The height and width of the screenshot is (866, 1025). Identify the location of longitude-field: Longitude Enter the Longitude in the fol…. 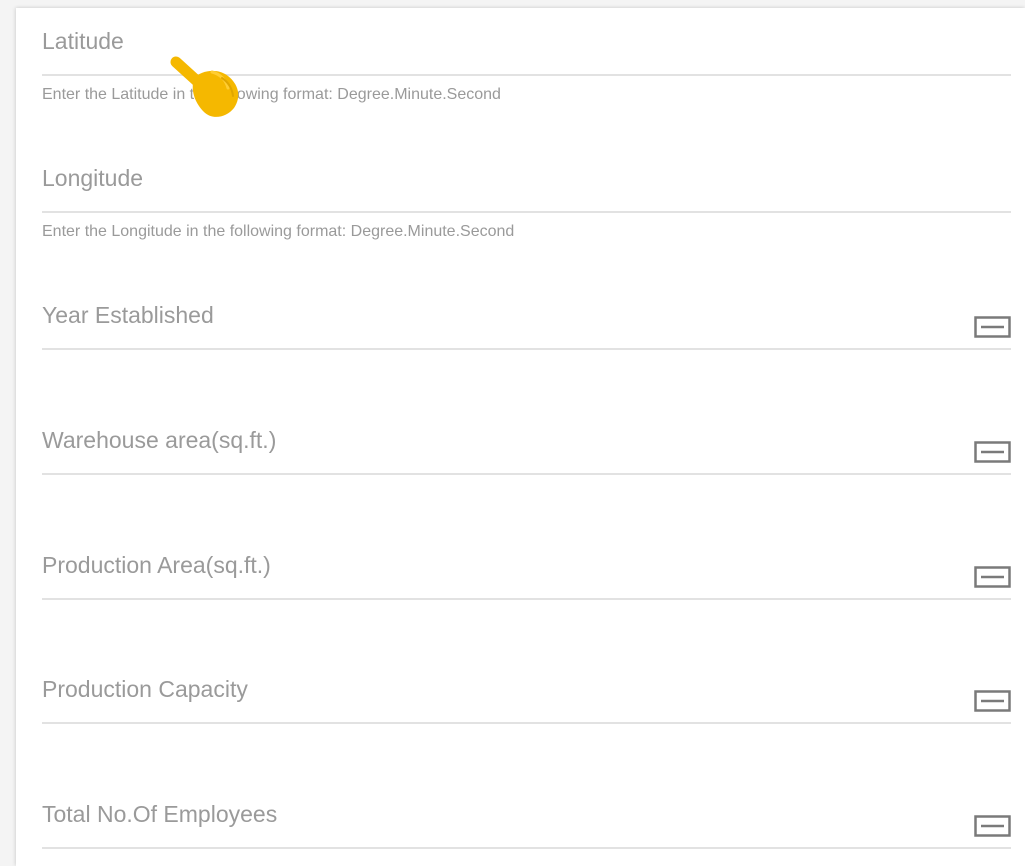
(526, 200).